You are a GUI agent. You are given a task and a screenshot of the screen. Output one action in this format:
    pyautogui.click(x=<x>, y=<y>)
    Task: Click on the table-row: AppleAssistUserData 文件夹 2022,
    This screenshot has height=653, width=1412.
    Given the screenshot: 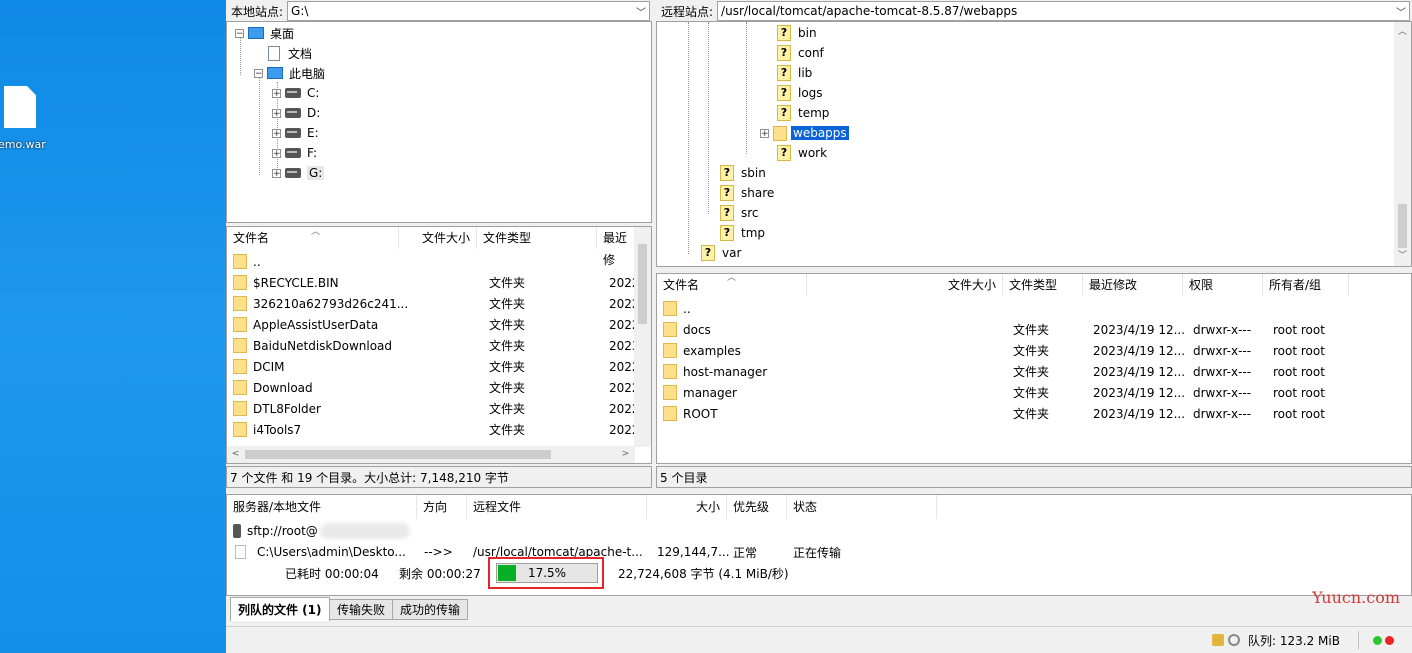 What is the action you would take?
    pyautogui.click(x=435, y=324)
    